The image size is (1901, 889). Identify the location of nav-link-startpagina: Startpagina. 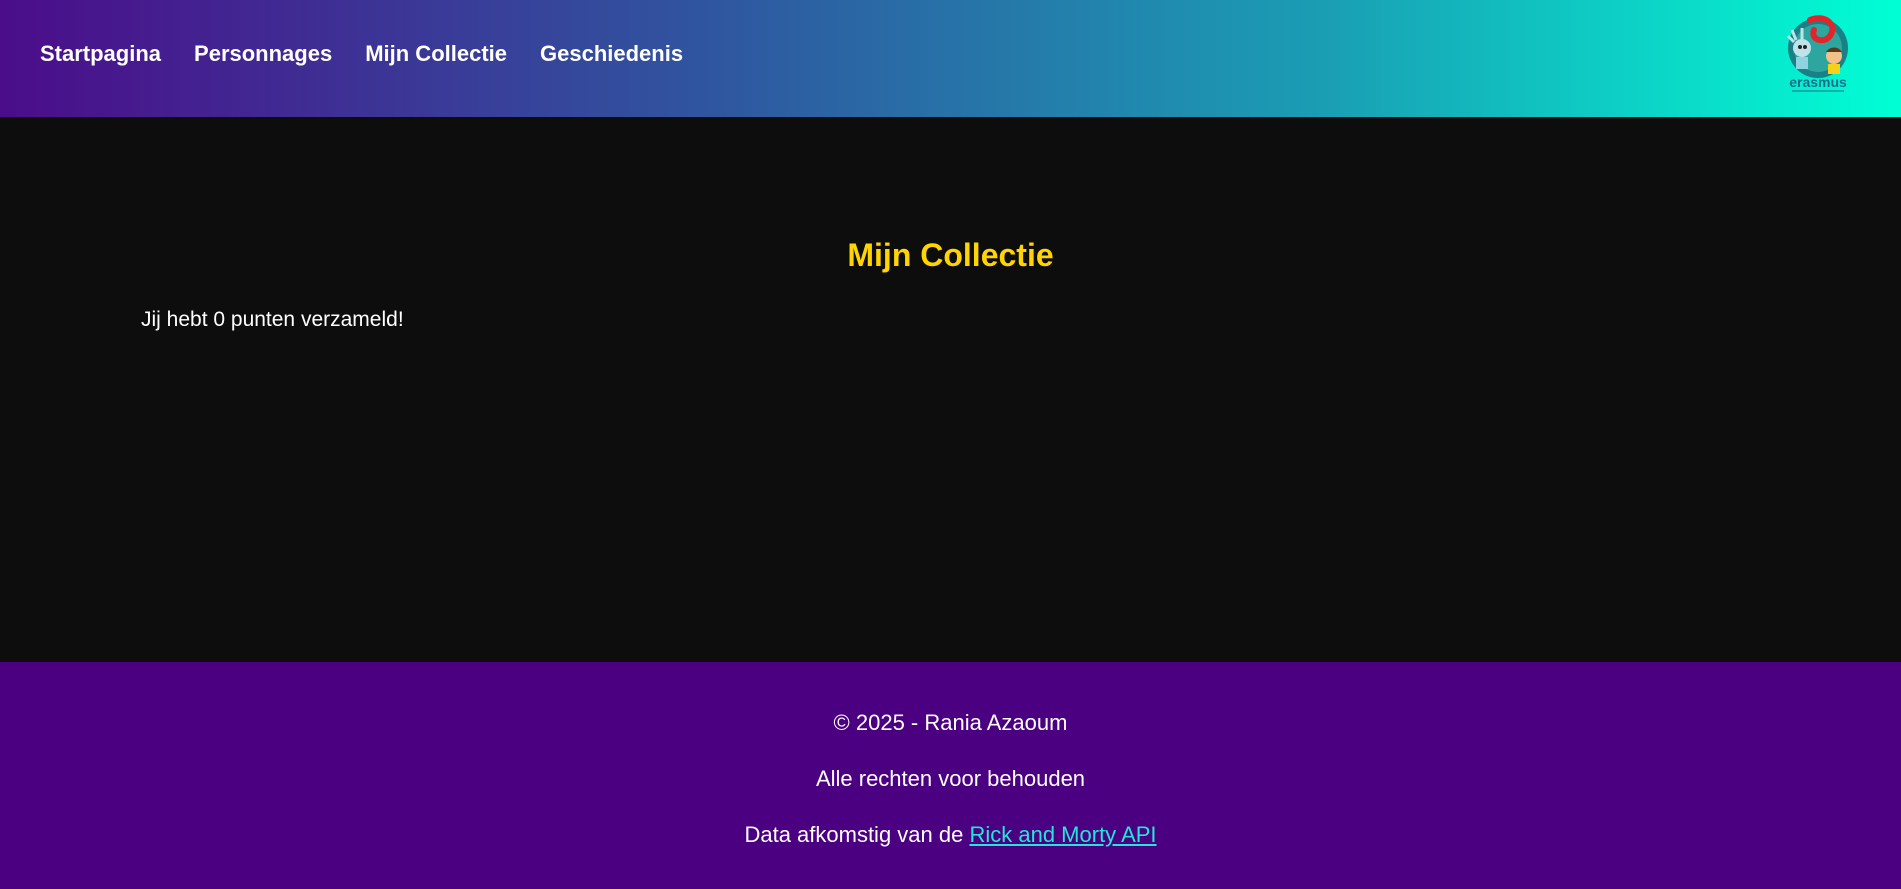
(100, 54).